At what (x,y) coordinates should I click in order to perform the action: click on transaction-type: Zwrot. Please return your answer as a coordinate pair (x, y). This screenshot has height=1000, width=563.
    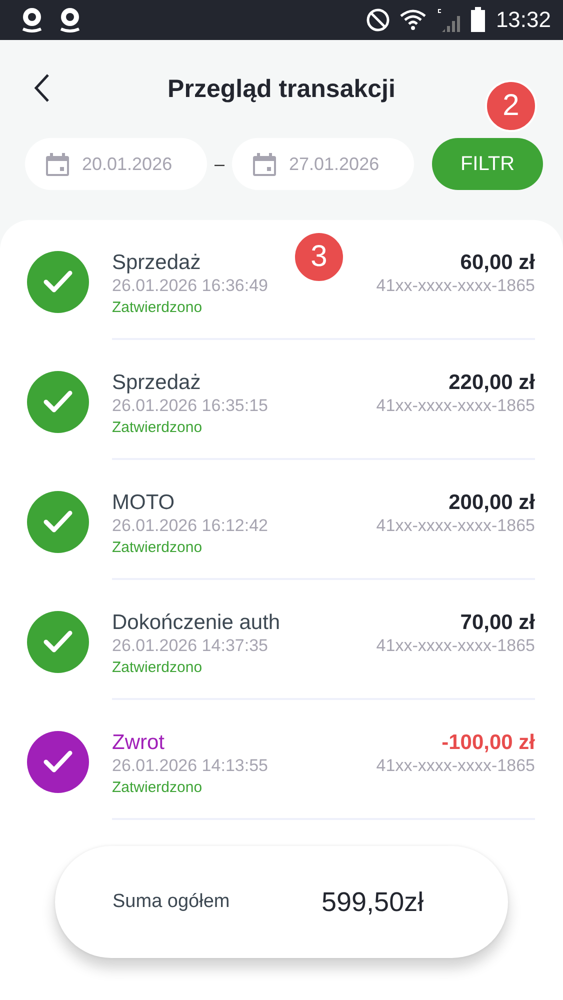
    Looking at the image, I should click on (138, 743).